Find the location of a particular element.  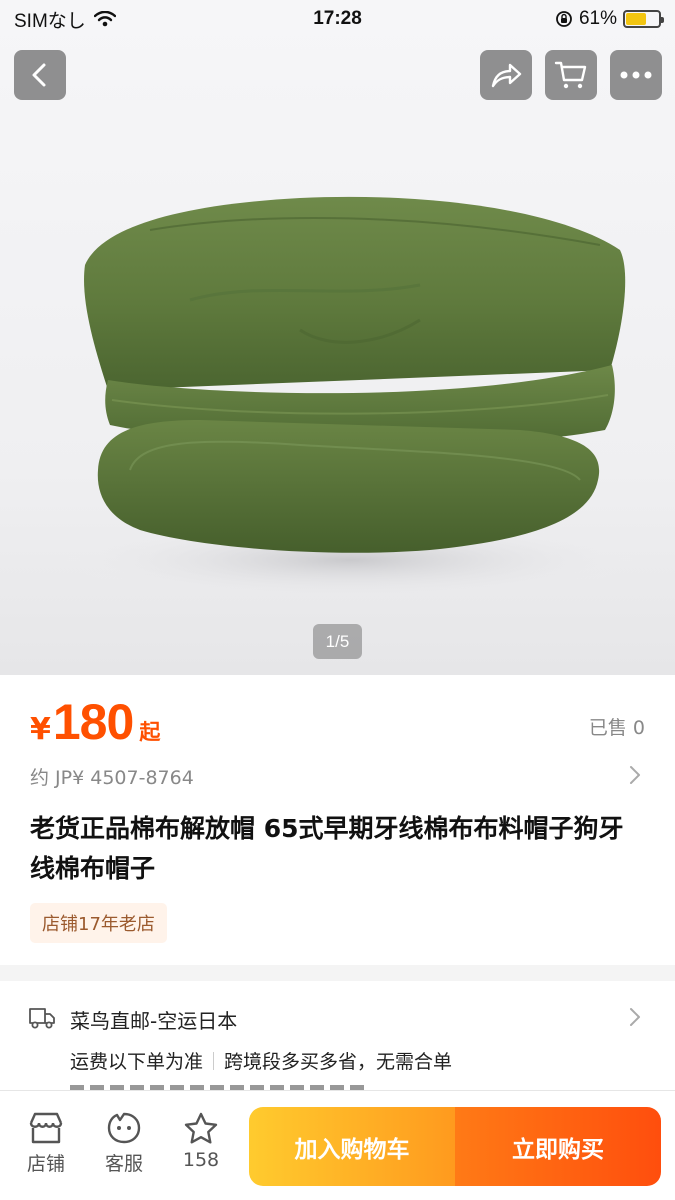

store-button: 店铺 is located at coordinates (46, 1143).